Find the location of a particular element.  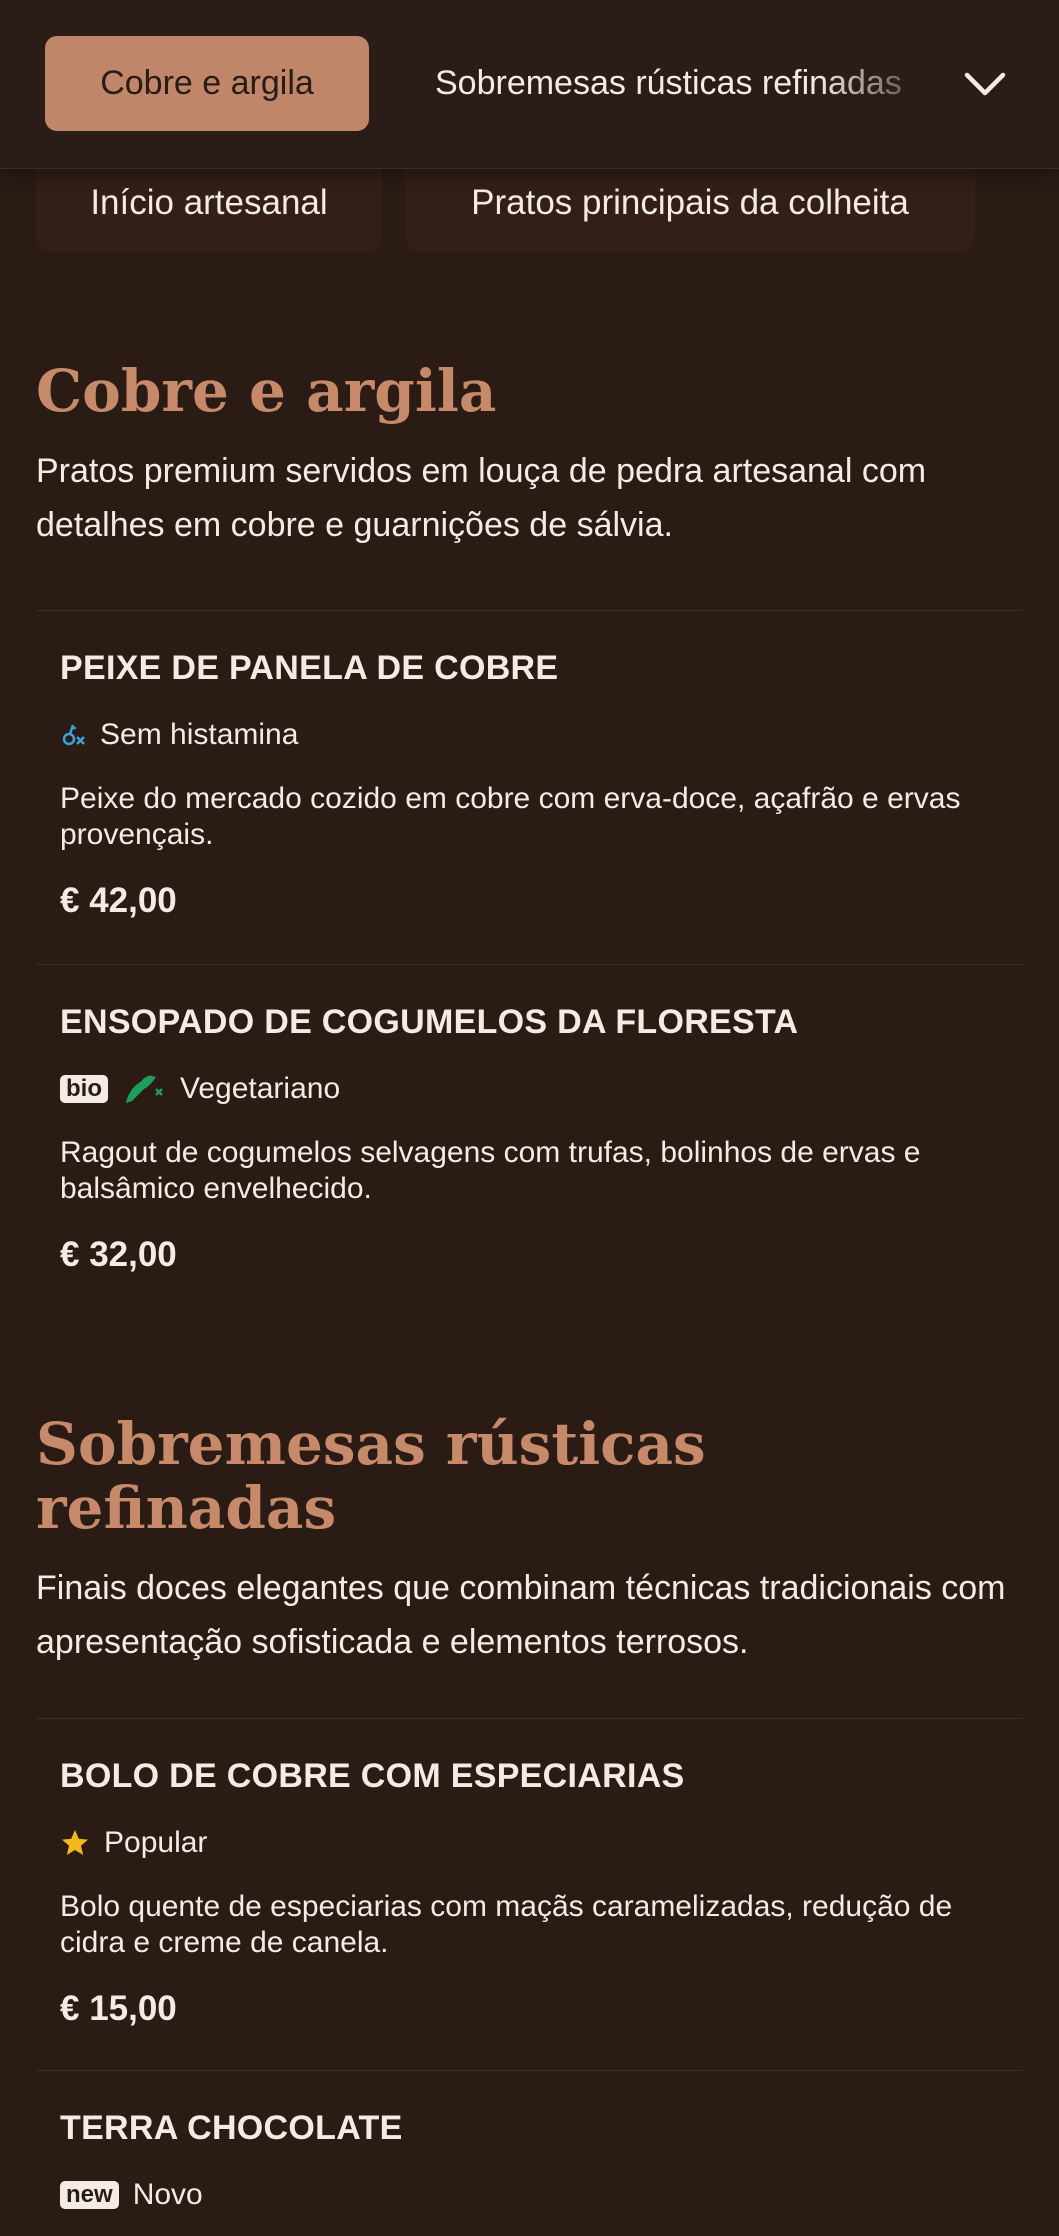

tab-sobremesas: Sobremesas rústicas refinadas is located at coordinates (690, 83).